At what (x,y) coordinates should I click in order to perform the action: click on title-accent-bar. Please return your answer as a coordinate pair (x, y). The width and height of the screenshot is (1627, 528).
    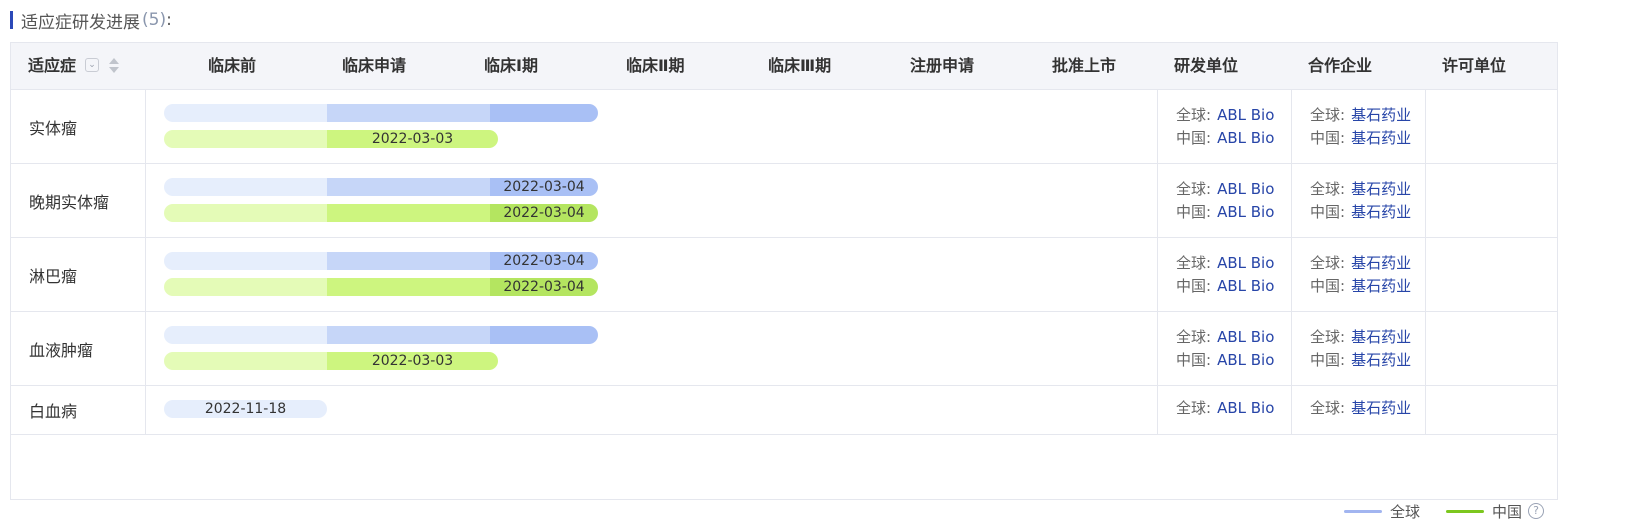
    Looking at the image, I should click on (11, 20).